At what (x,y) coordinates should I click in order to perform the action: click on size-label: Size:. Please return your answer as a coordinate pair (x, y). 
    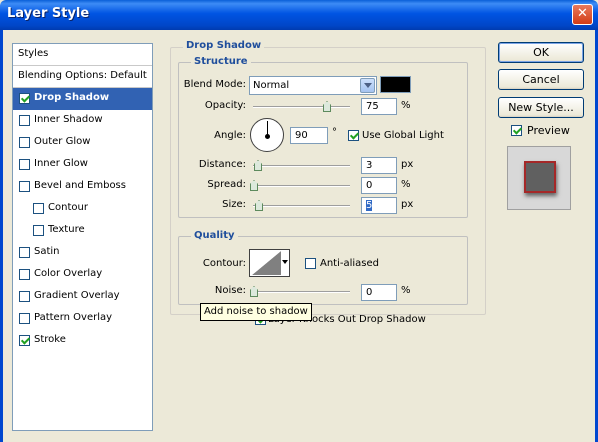
    Looking at the image, I should click on (234, 204).